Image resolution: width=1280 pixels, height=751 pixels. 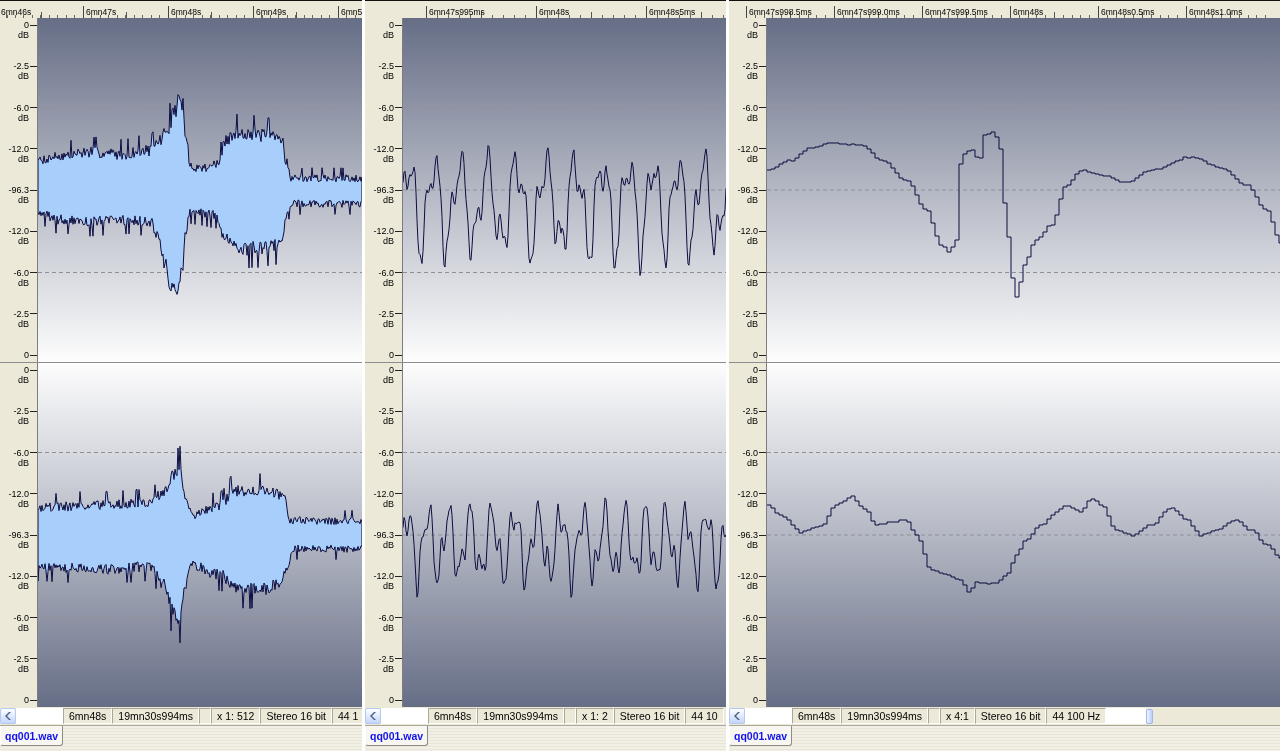 I want to click on sample-rate: 44 1, so click(x=347, y=716).